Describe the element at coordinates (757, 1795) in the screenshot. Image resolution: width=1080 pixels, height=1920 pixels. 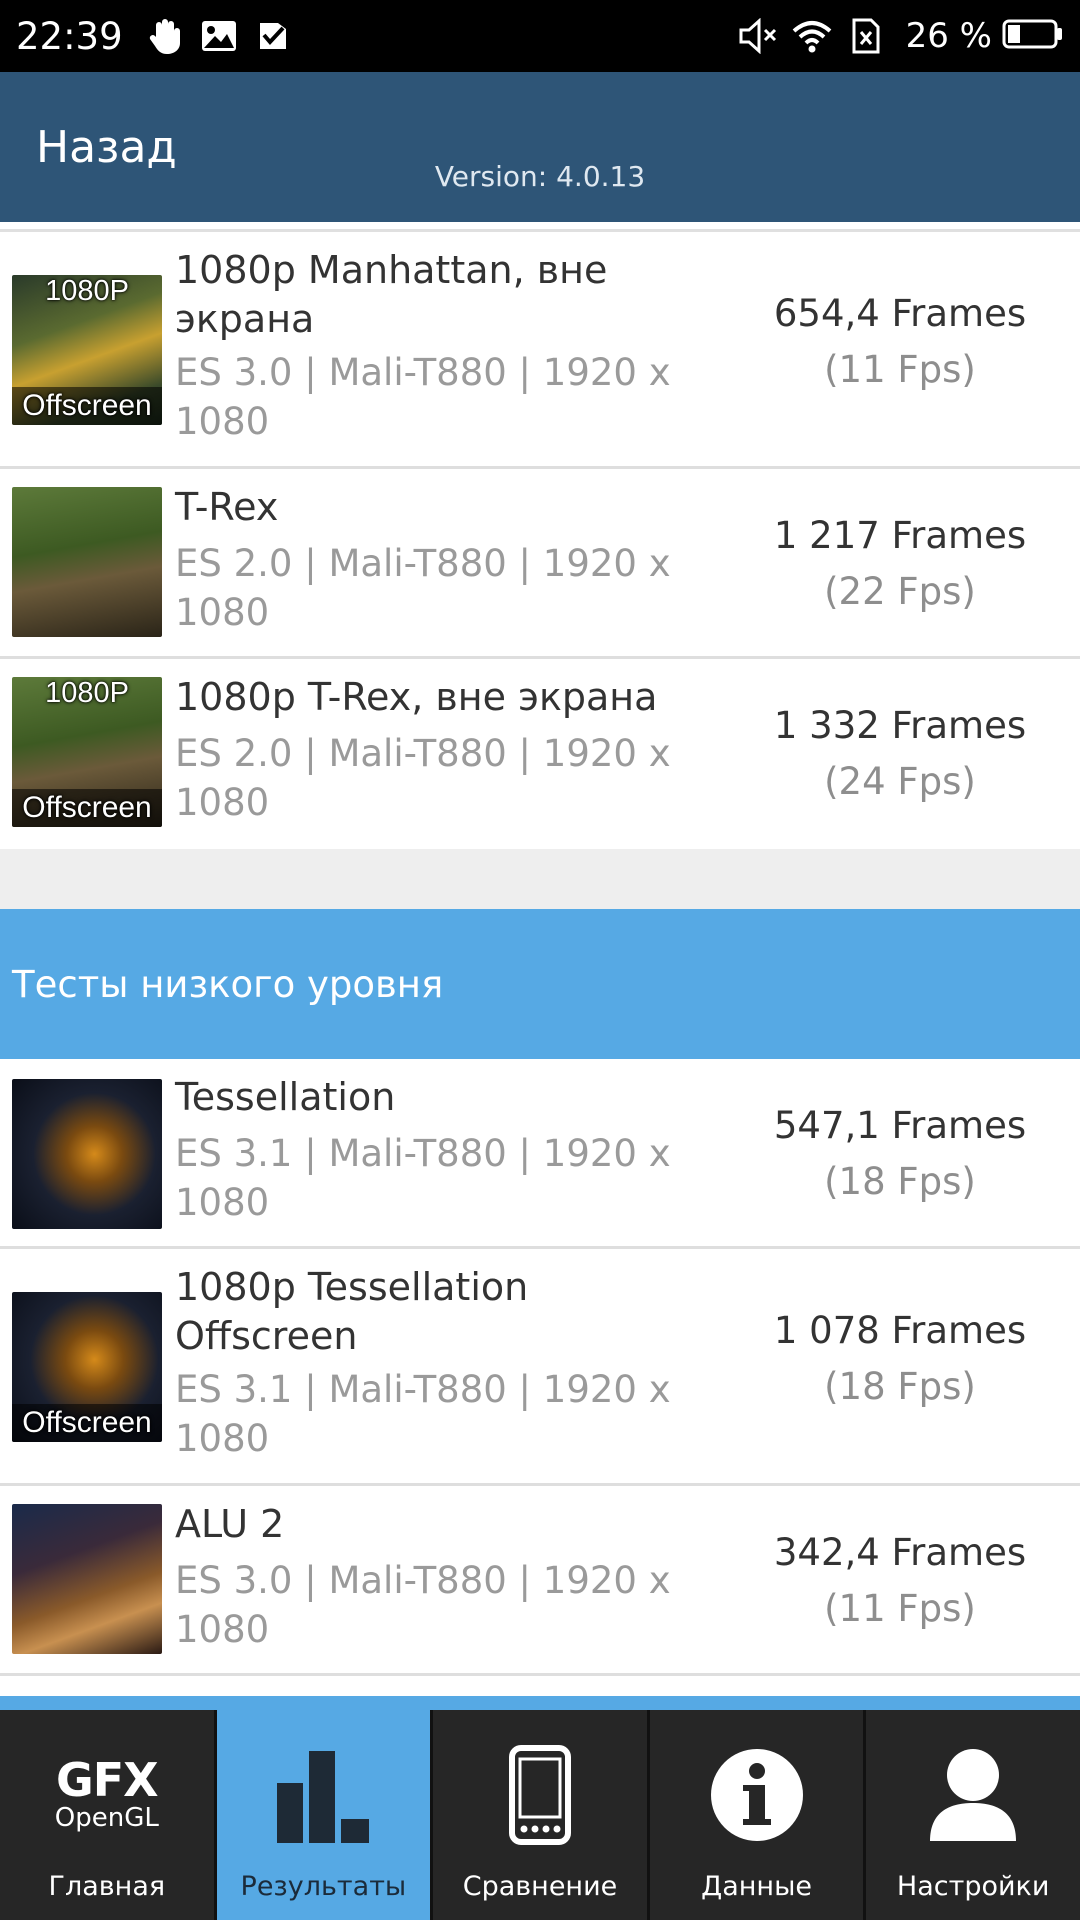
I see `info-icon` at that location.